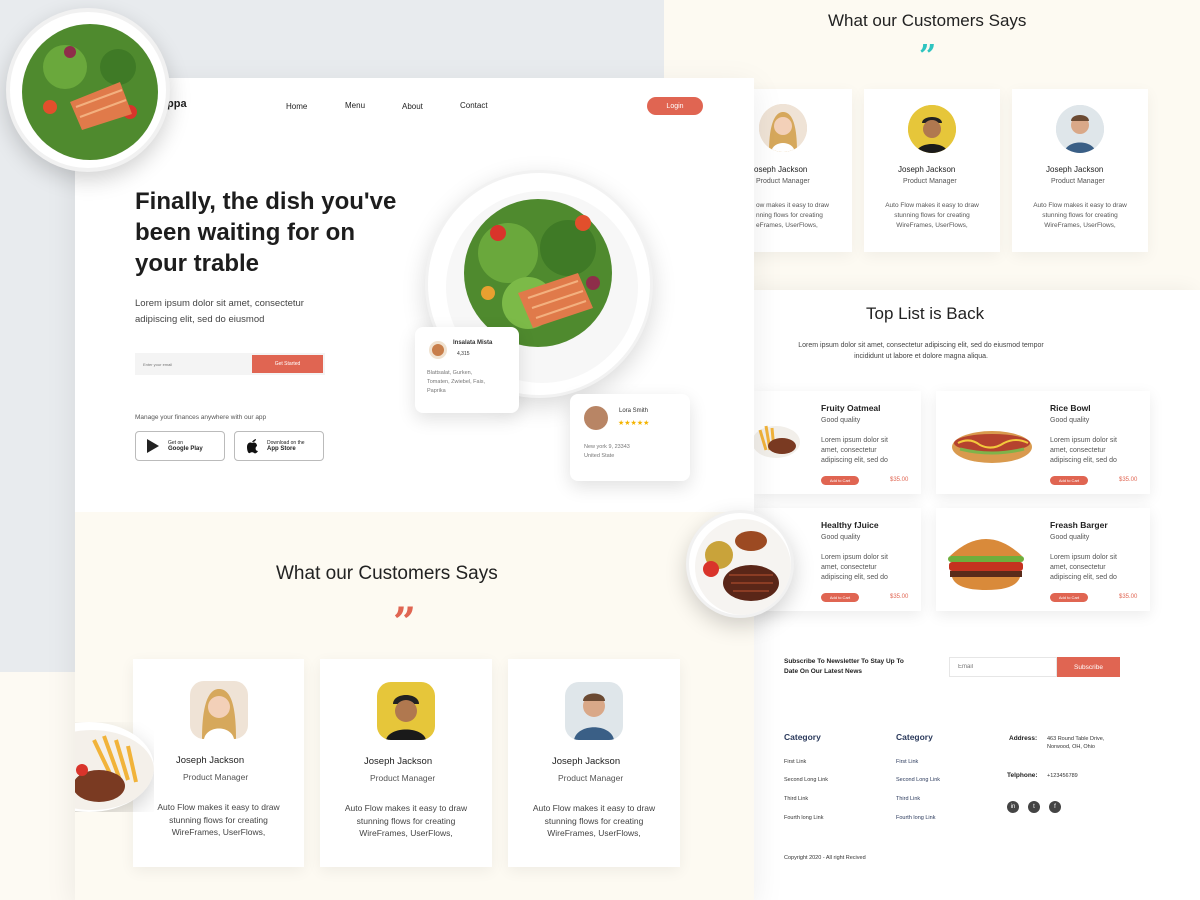 The height and width of the screenshot is (900, 1200). I want to click on brand-logo: ppa, so click(177, 104).